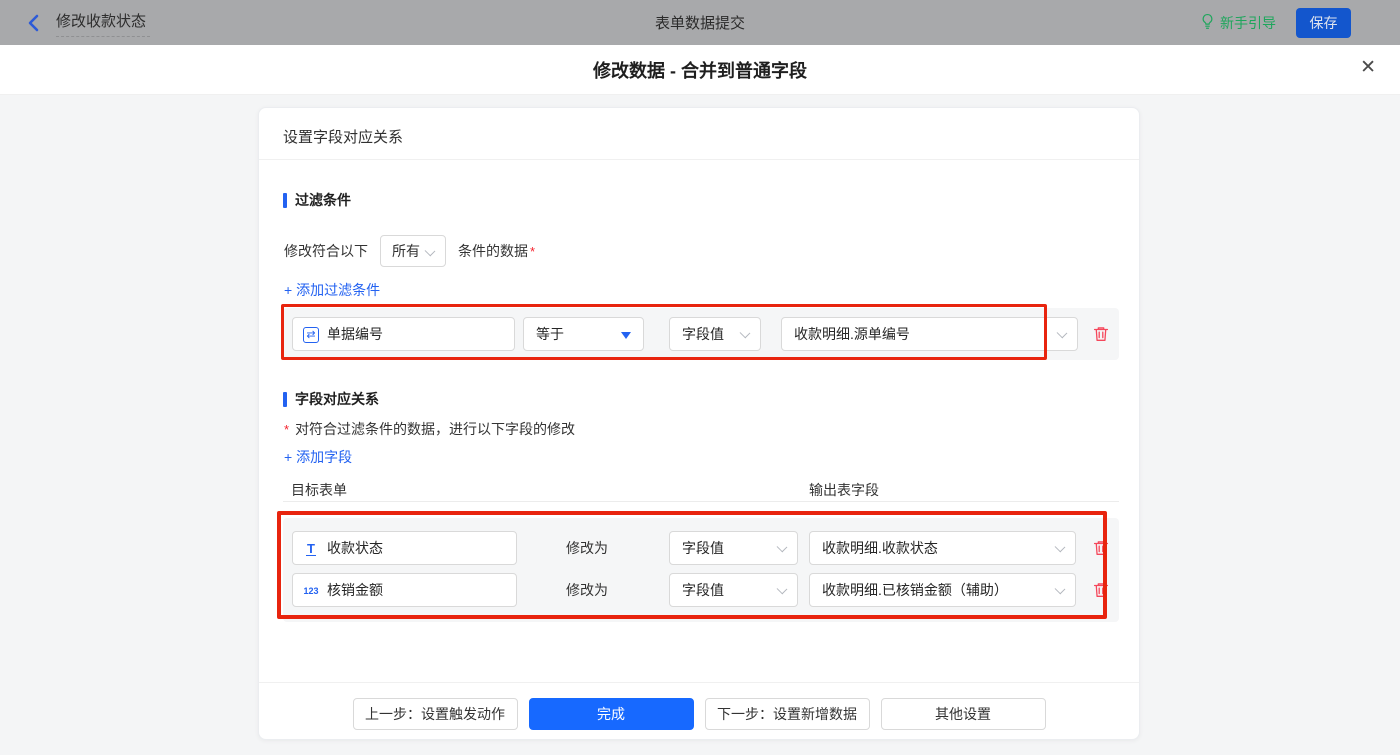  Describe the element at coordinates (963, 714) in the screenshot. I see `other-settings-button: 其他设置` at that location.